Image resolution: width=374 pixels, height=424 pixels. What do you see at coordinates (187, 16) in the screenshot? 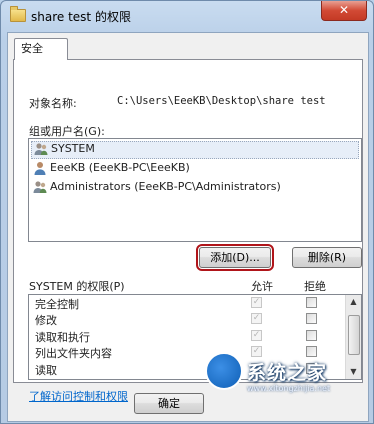
I see `title-bar: share test 的权限 ✕` at bounding box center [187, 16].